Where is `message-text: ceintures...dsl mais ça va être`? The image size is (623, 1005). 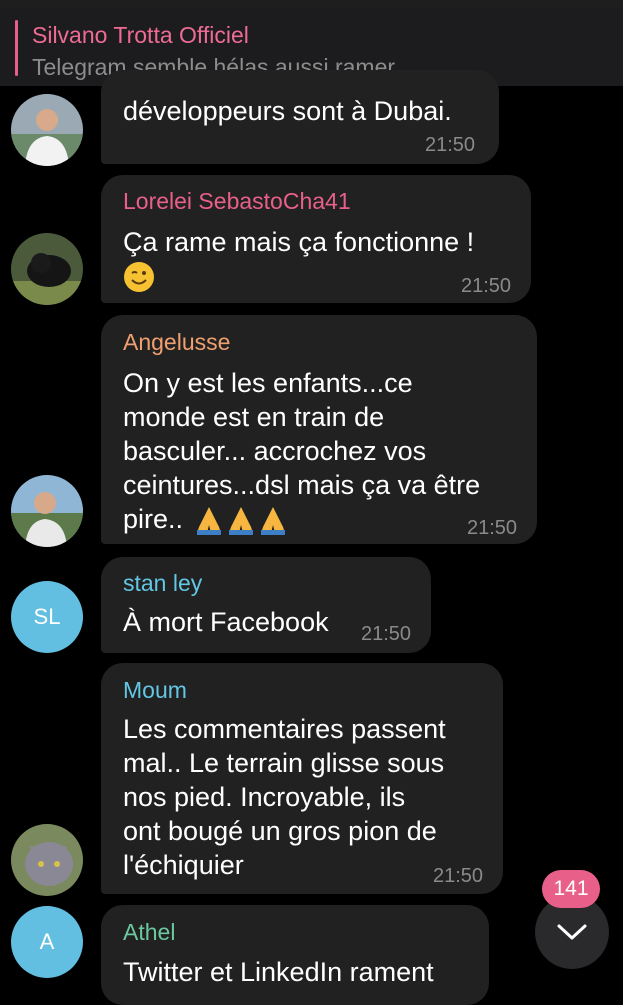 message-text: ceintures...dsl mais ça va être is located at coordinates (302, 485).